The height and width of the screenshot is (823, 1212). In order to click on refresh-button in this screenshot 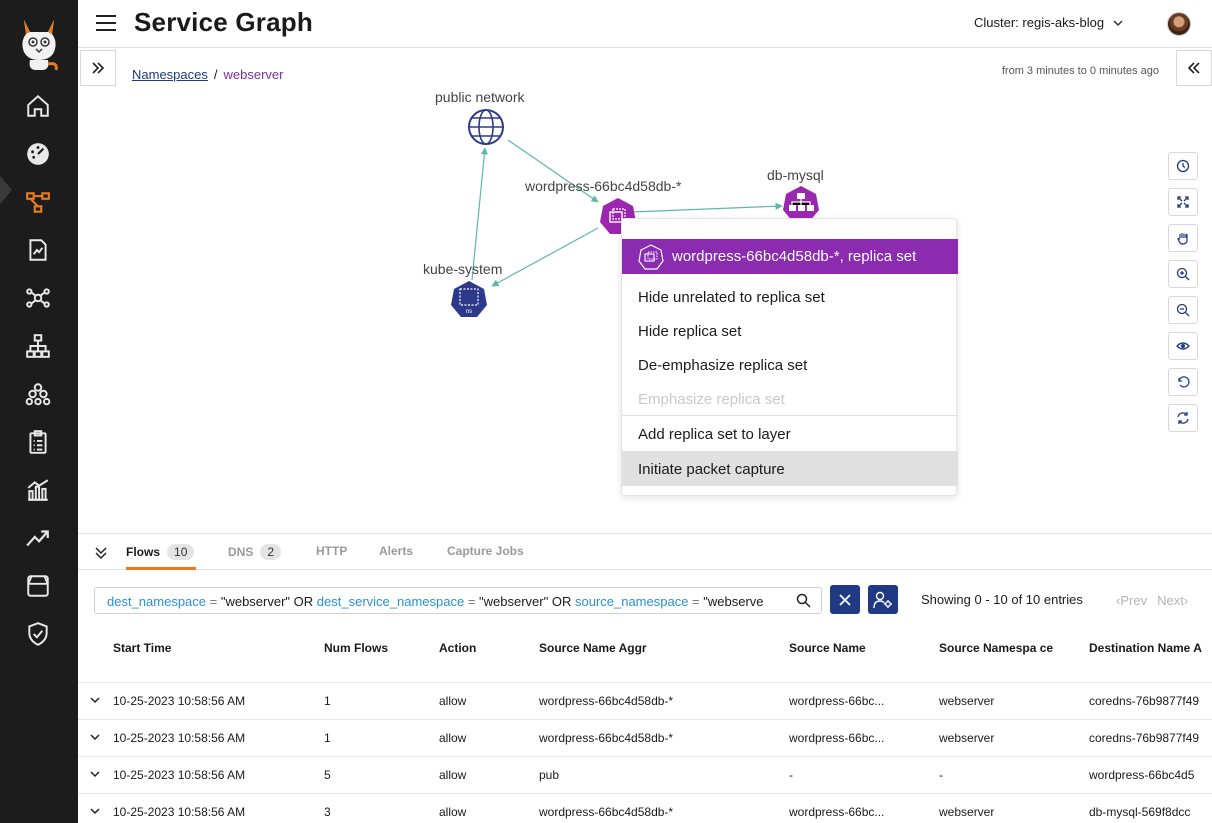, I will do `click(1183, 418)`.